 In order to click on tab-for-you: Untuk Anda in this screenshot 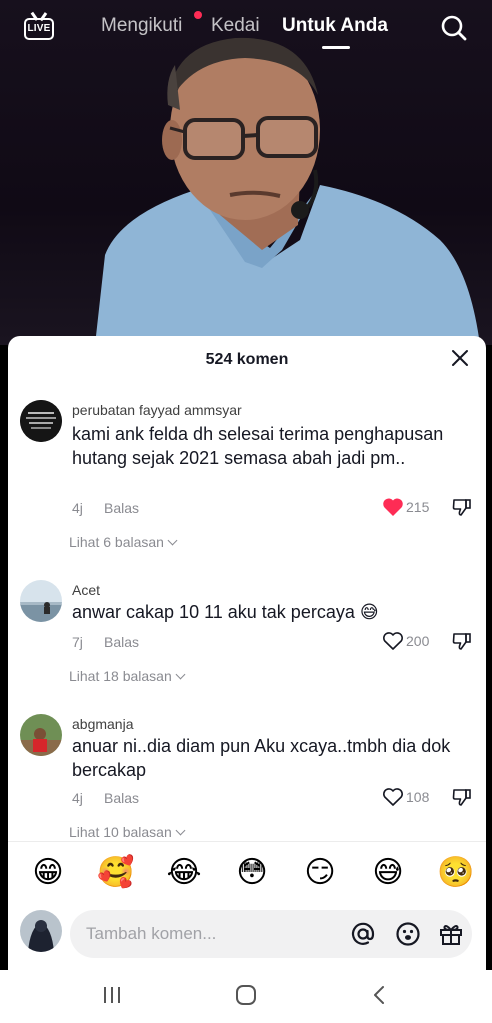, I will do `click(335, 26)`.